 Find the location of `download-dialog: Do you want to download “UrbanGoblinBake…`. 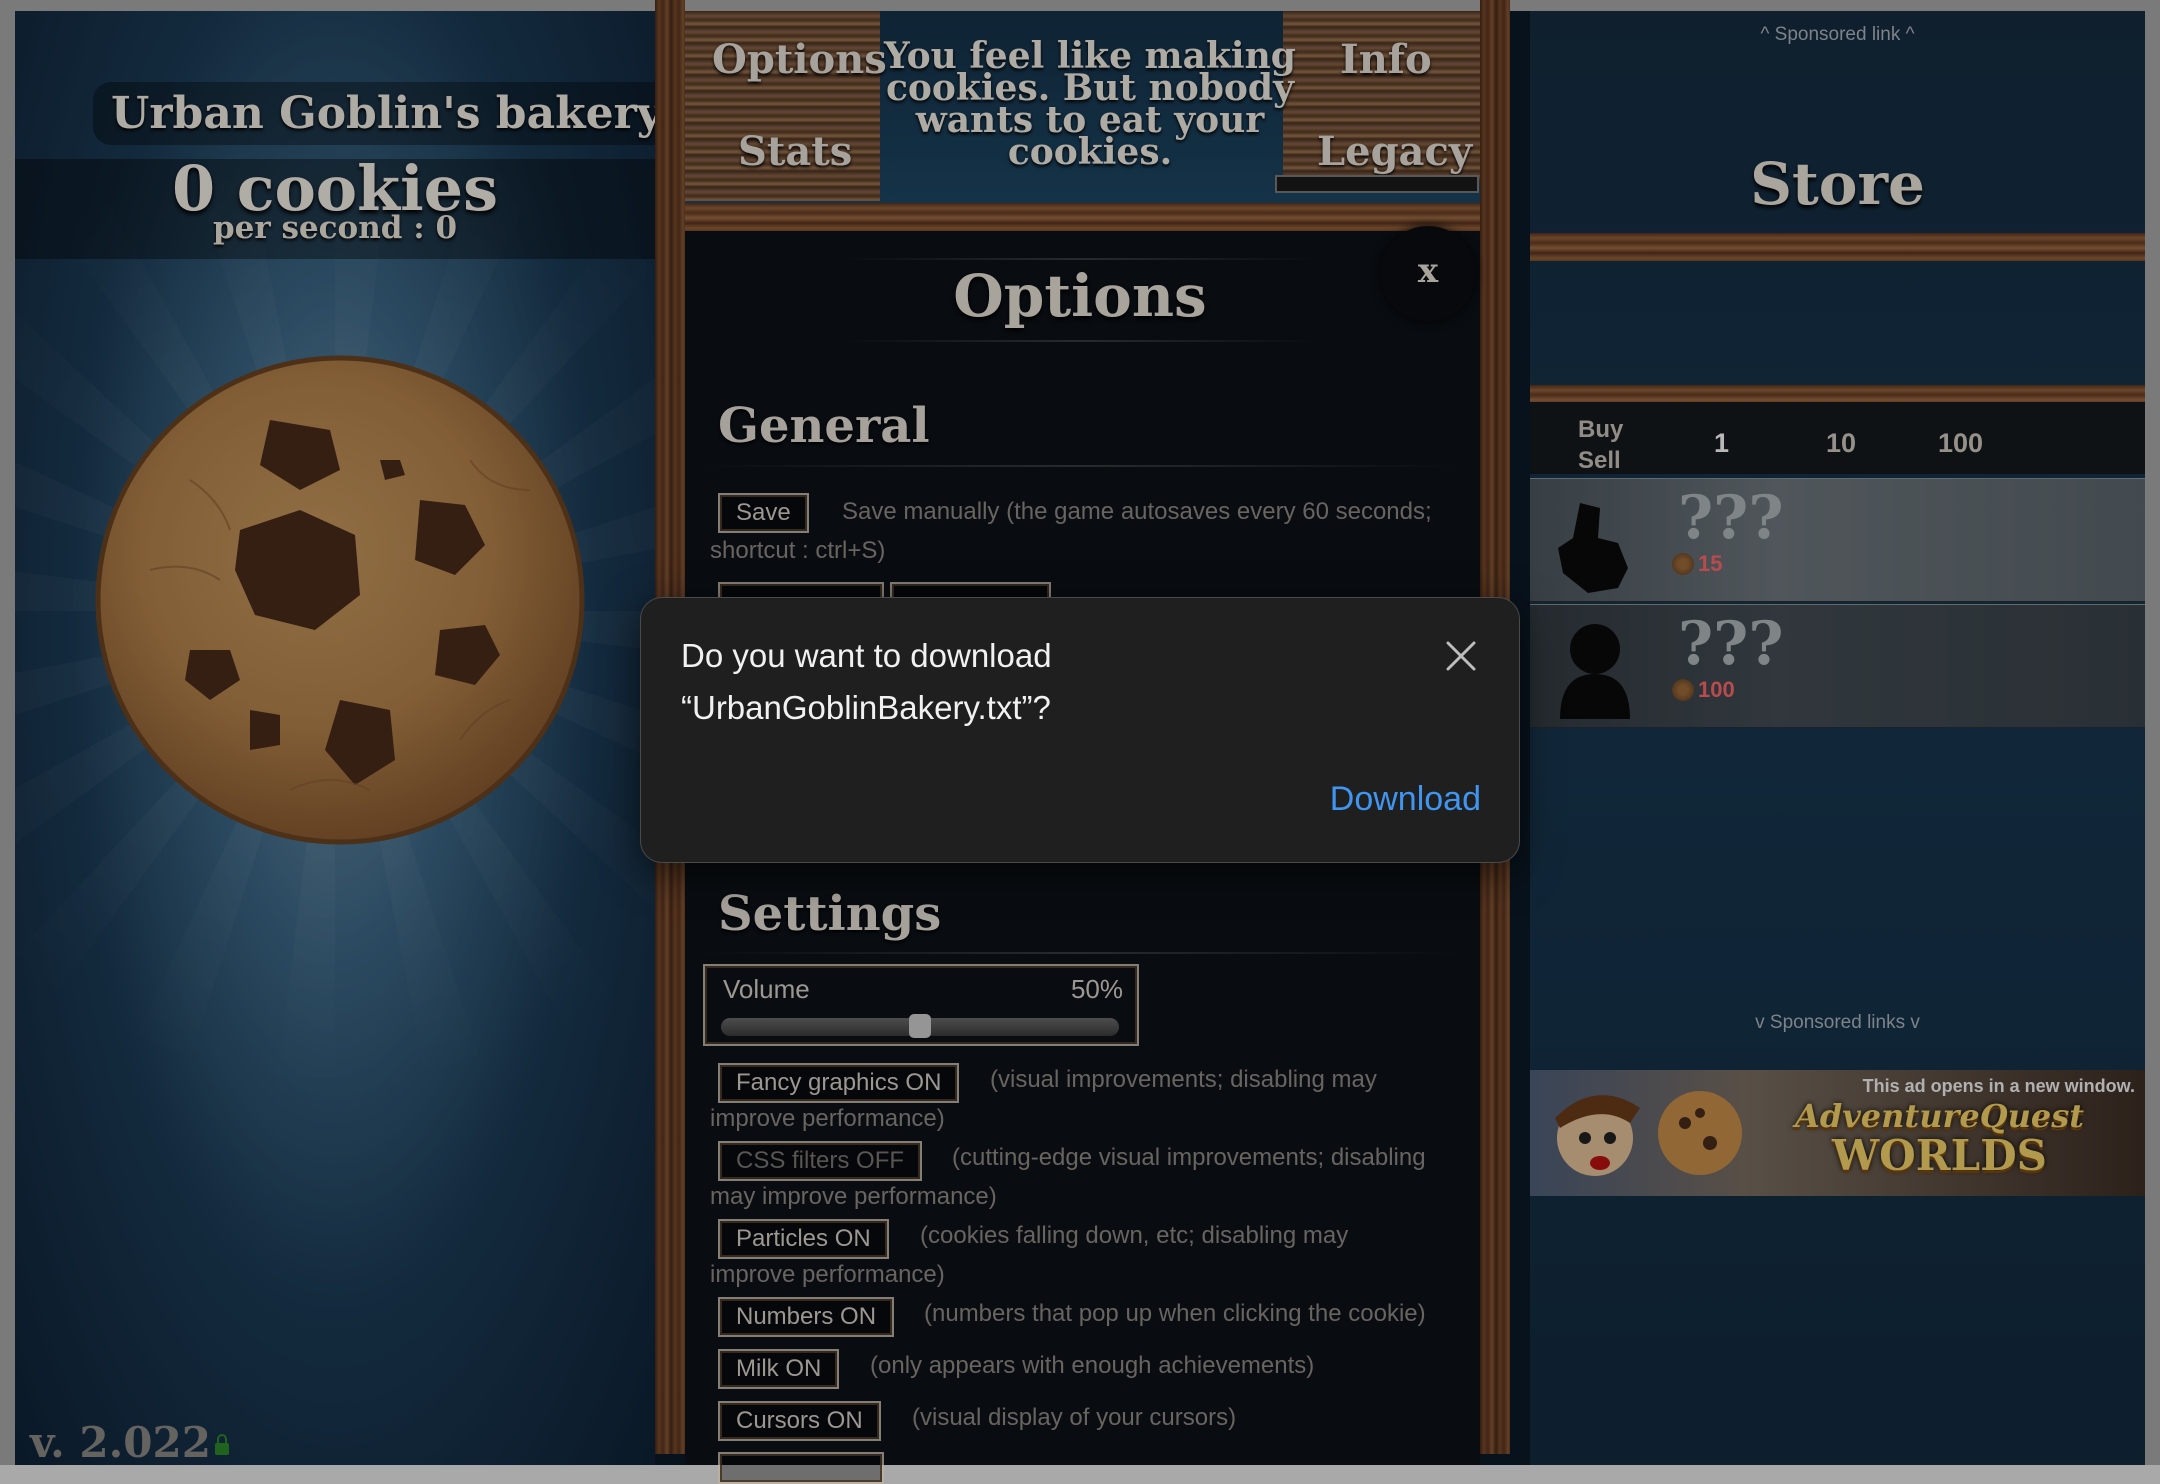

download-dialog: Do you want to download “UrbanGoblinBake… is located at coordinates (1080, 730).